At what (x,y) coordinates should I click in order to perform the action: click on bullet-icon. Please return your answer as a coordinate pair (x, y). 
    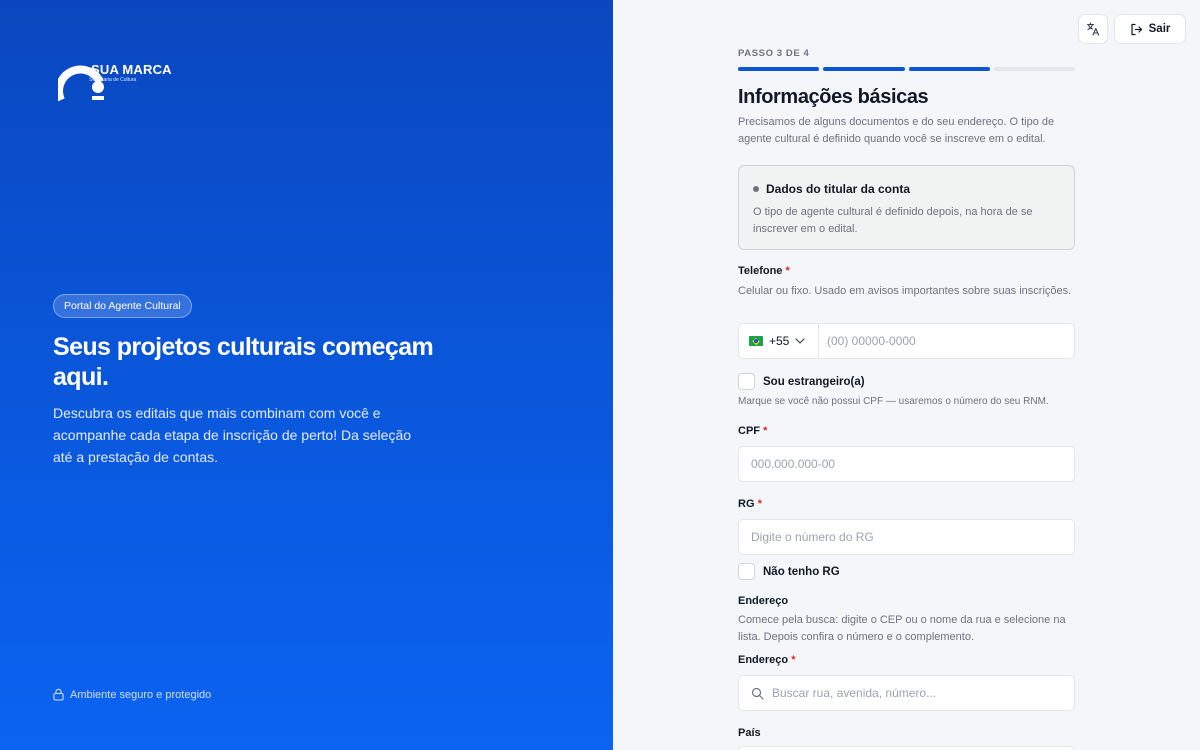
    Looking at the image, I should click on (756, 189).